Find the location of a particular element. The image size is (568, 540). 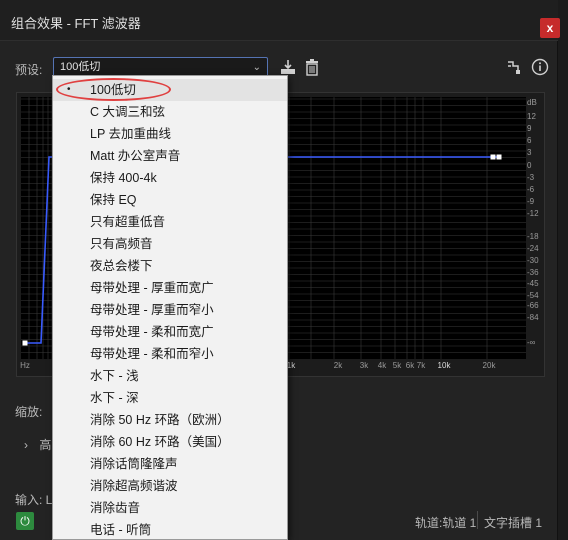

preset-option: 消除 60 Hz 环路（美国） is located at coordinates (170, 442).